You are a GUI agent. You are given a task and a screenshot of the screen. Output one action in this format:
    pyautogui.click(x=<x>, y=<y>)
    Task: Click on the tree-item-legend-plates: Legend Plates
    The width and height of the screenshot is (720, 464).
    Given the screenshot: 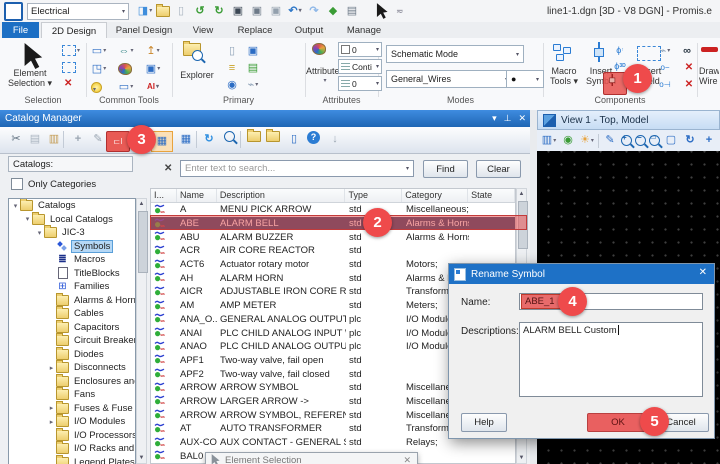 What is the action you would take?
    pyautogui.click(x=72, y=459)
    